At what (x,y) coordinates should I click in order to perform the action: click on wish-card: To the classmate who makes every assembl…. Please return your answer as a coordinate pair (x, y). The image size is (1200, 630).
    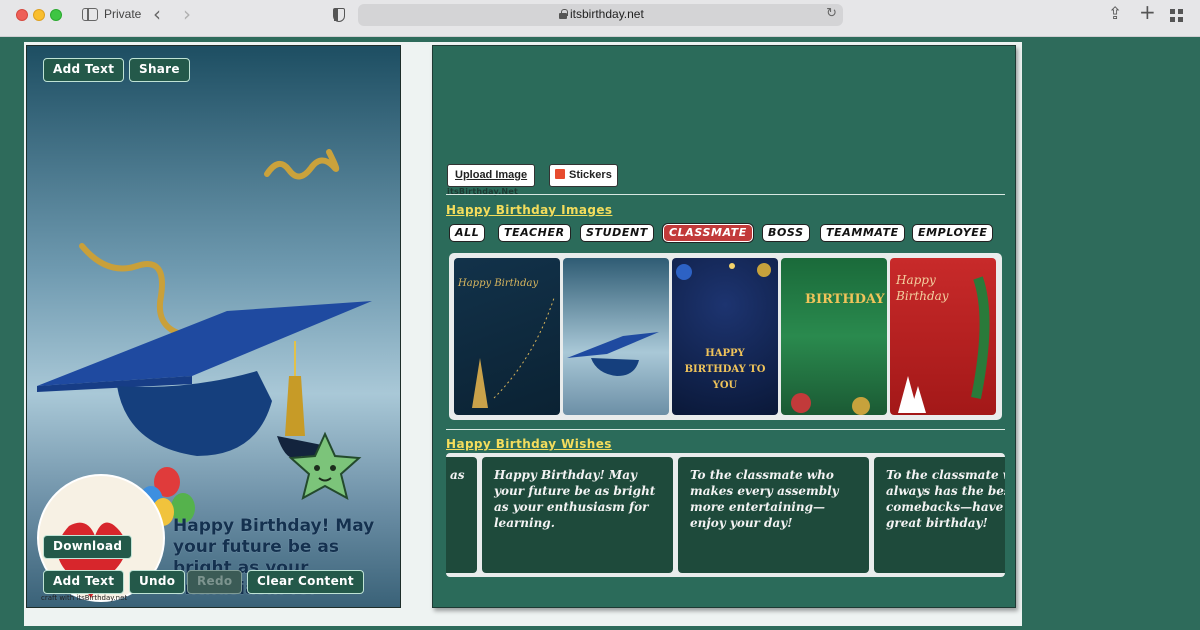
    Looking at the image, I should click on (773, 515).